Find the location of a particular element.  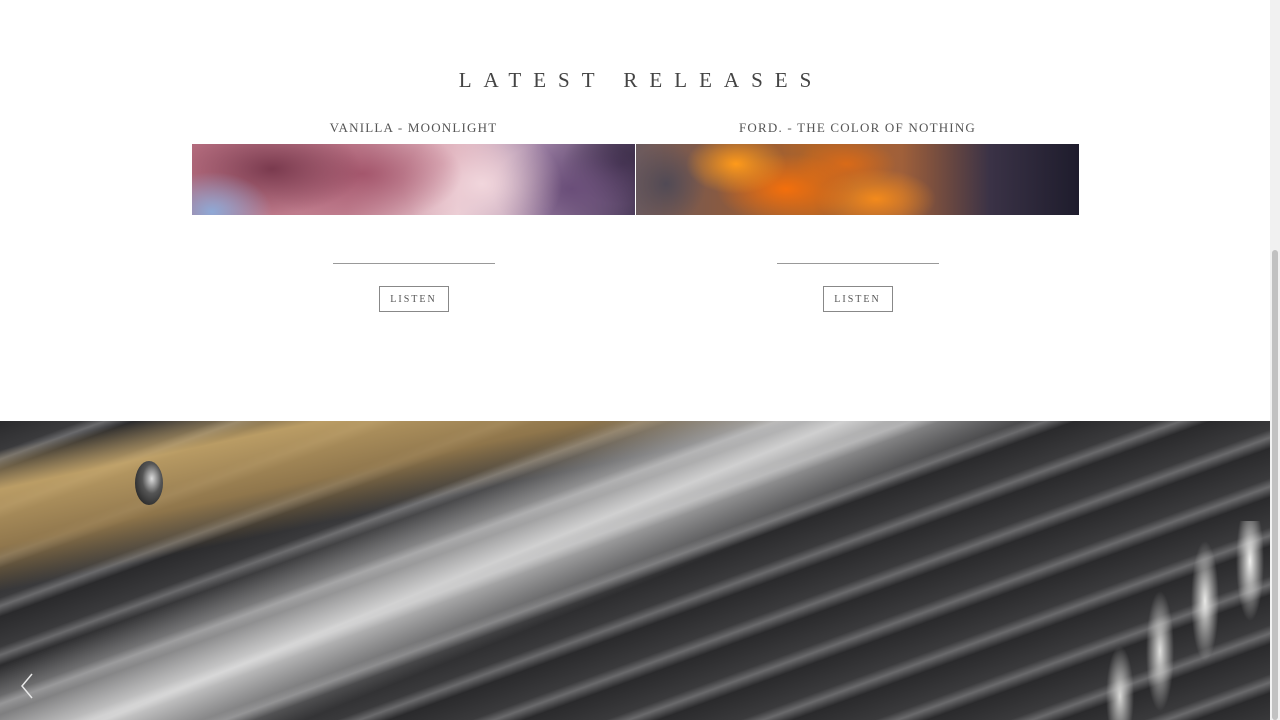

scrollbar-thumb is located at coordinates (1275, 485).